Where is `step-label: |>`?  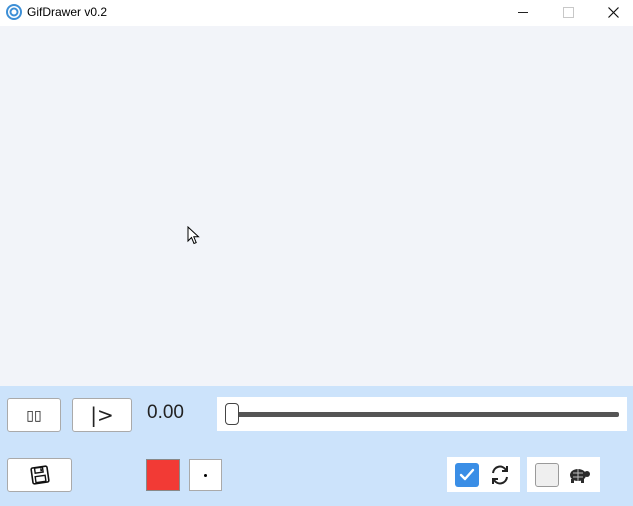
step-label: |> is located at coordinates (102, 415).